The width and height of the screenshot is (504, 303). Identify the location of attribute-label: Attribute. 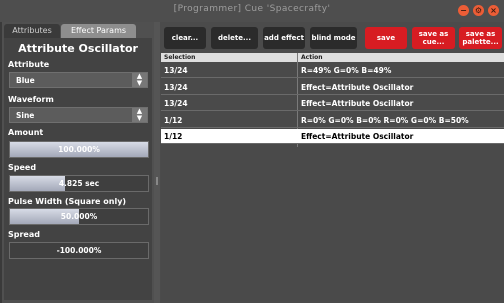
(29, 64).